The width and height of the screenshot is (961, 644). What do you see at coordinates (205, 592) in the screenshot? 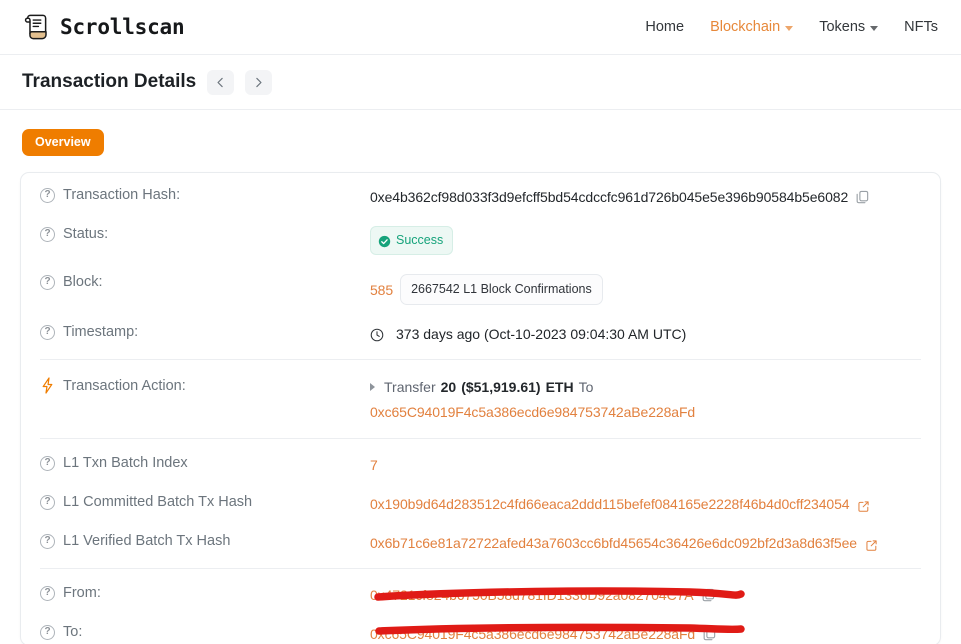
I see `label-from: ? From:` at bounding box center [205, 592].